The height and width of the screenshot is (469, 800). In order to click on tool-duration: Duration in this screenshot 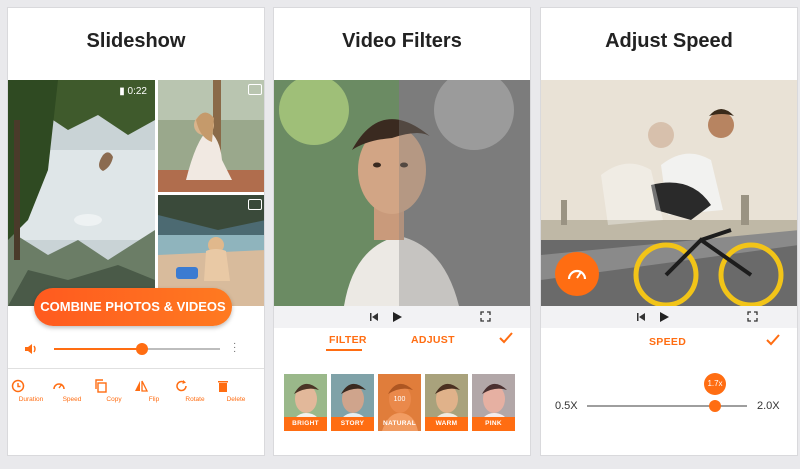, I will do `click(31, 391)`.